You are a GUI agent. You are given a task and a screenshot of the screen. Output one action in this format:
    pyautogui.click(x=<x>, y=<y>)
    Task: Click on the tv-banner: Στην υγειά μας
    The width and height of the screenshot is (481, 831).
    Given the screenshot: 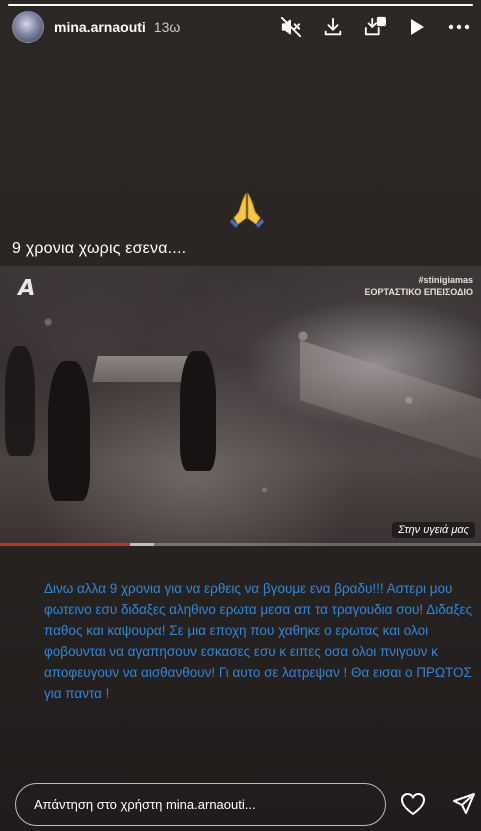 What is the action you would take?
    pyautogui.click(x=433, y=530)
    